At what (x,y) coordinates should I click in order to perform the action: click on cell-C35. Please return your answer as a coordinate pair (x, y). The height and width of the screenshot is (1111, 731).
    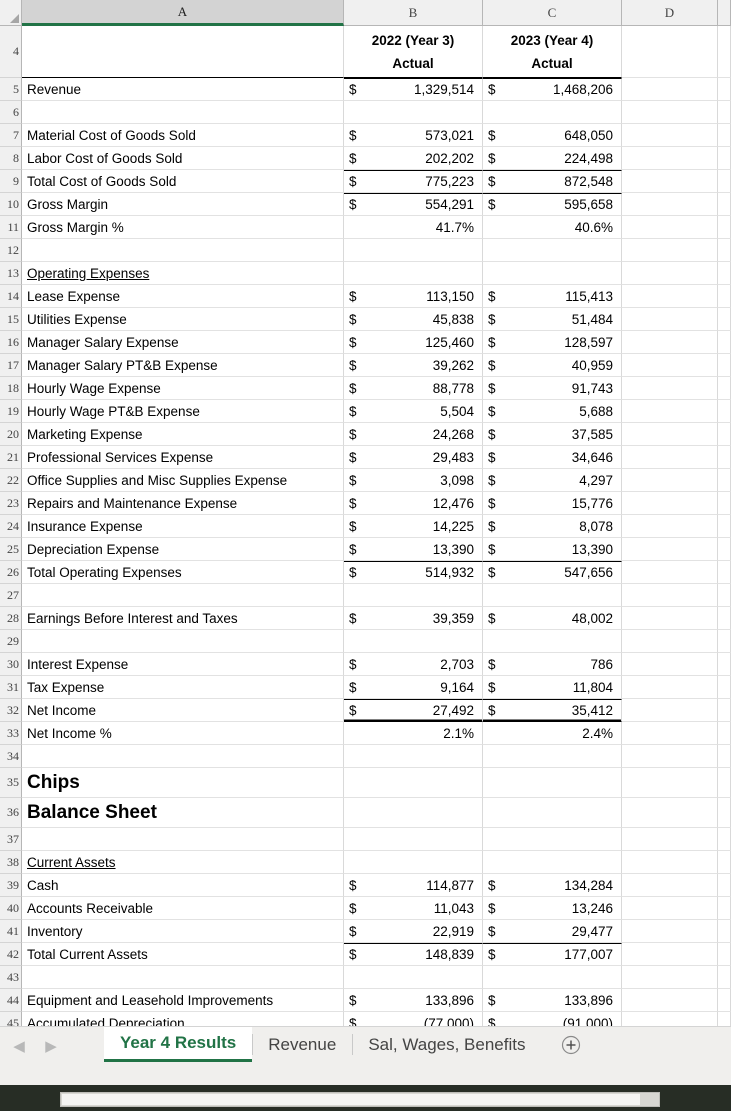
    Looking at the image, I should click on (552, 783).